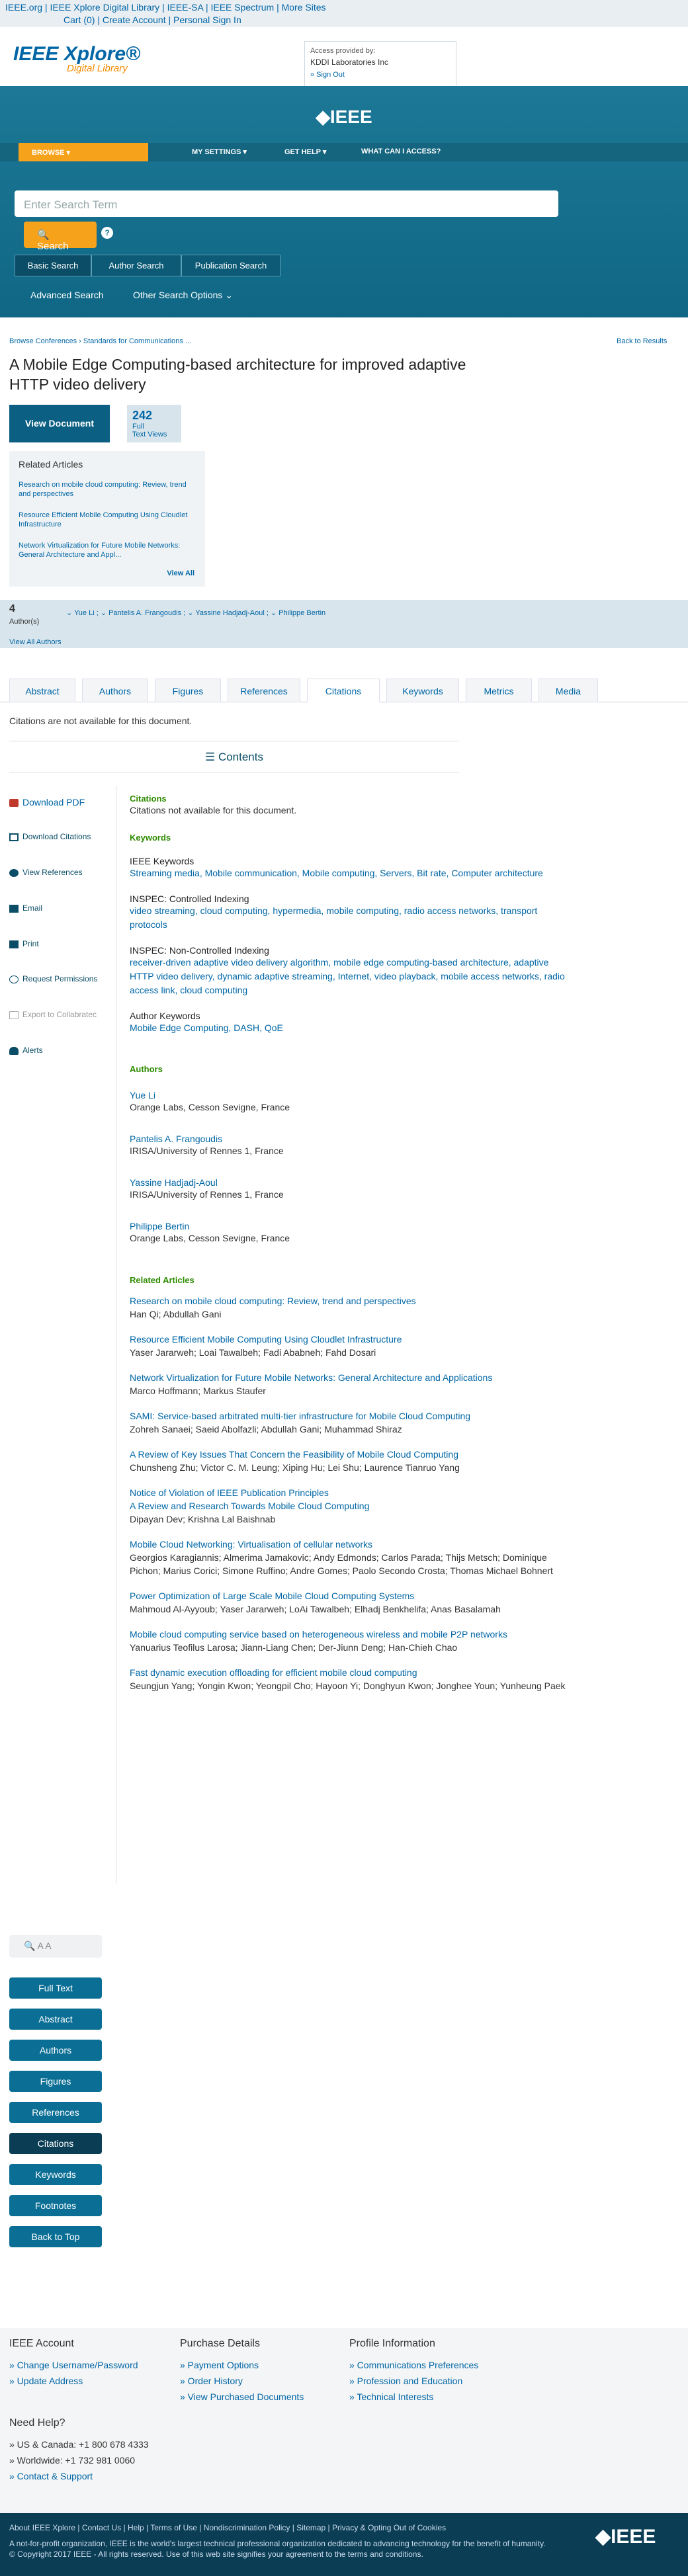 This screenshot has width=688, height=2576. What do you see at coordinates (46, 873) in the screenshot?
I see `view-references-link: View References` at bounding box center [46, 873].